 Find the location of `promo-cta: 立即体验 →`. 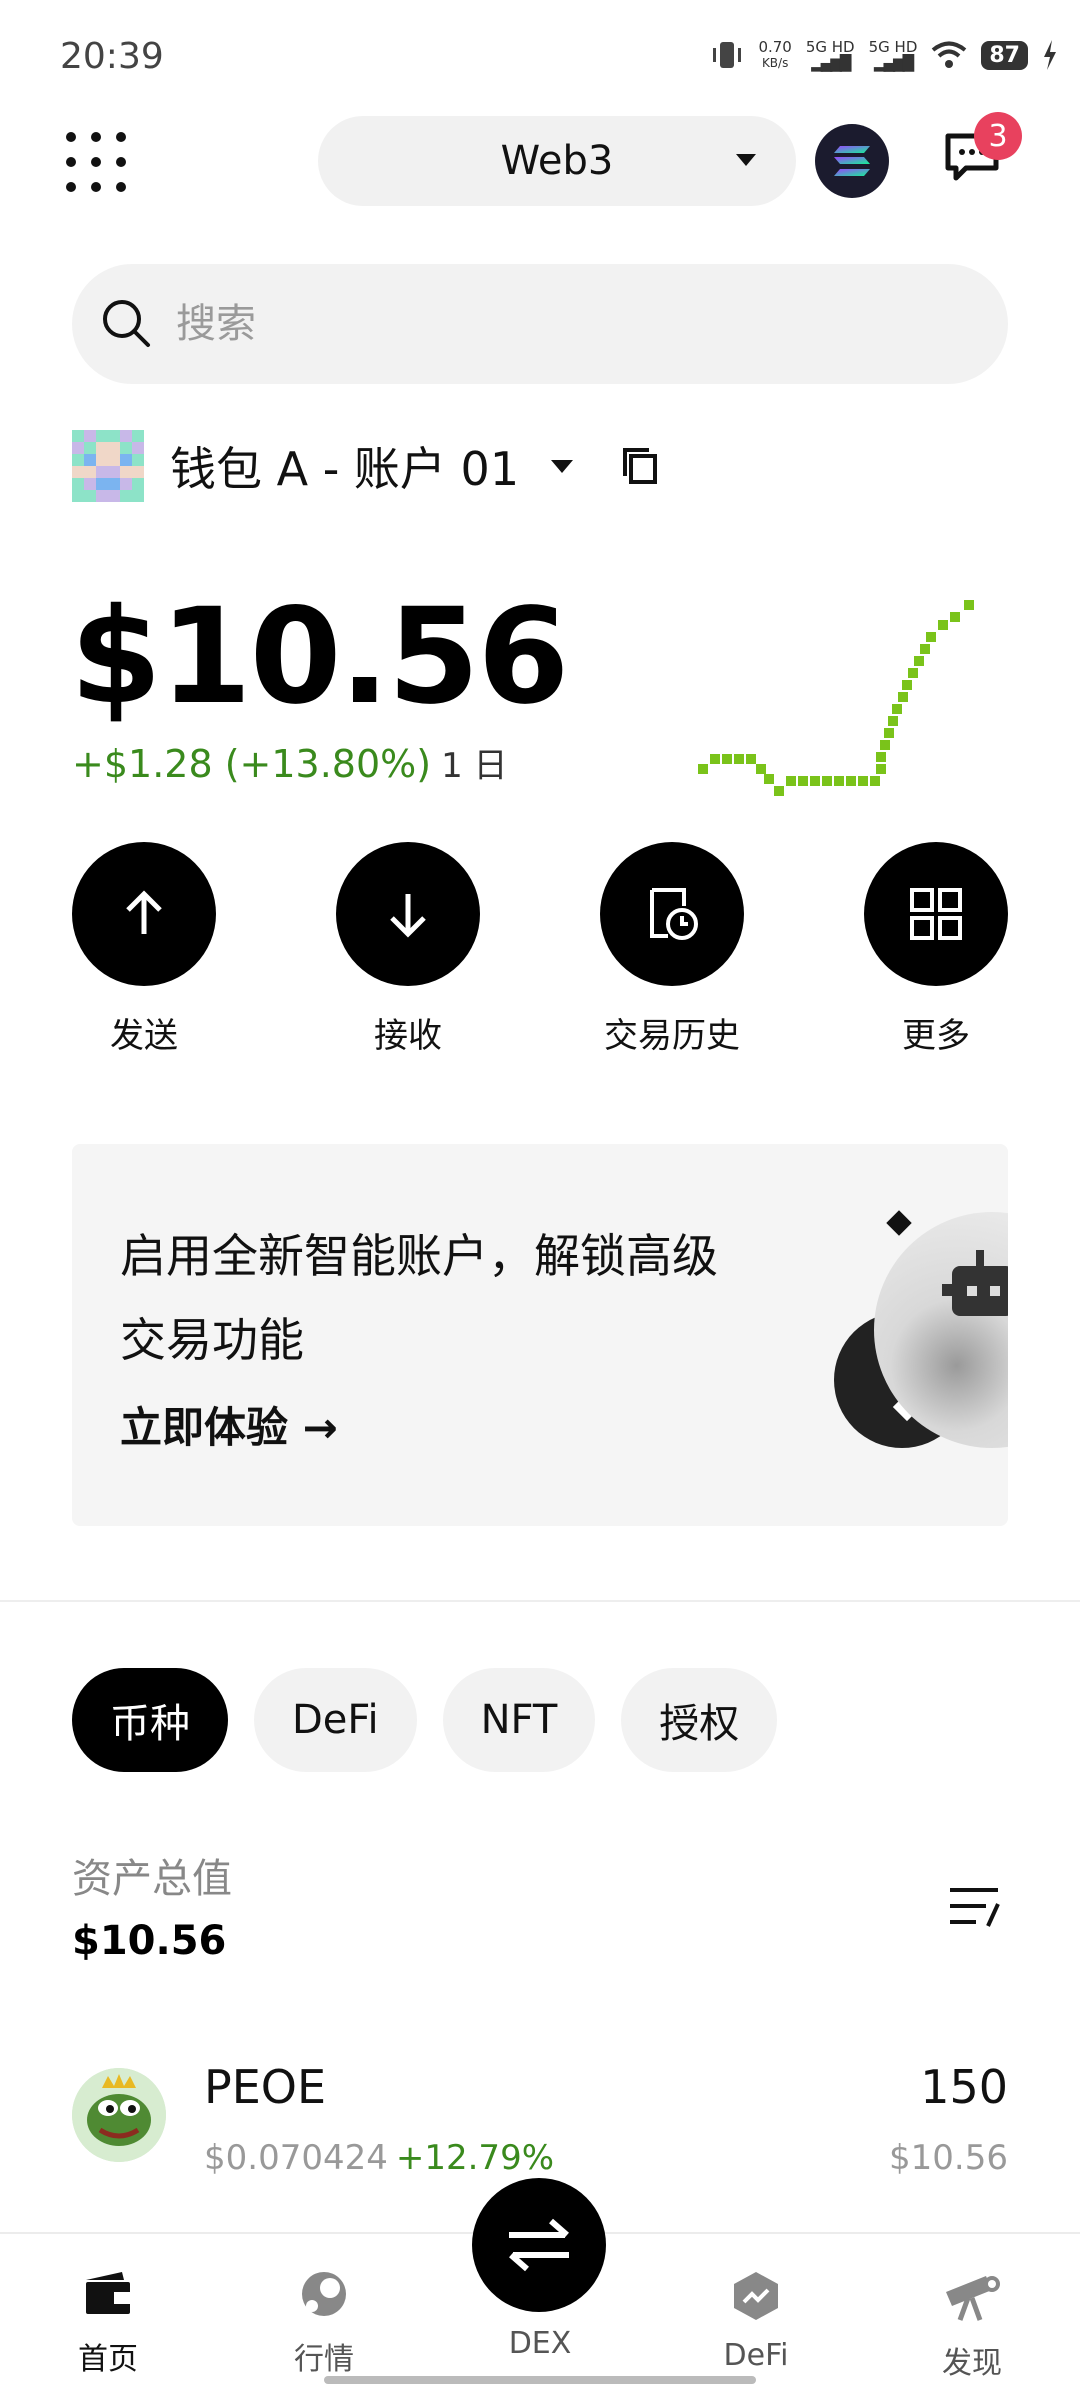

promo-cta: 立即体验 → is located at coordinates (229, 1424).